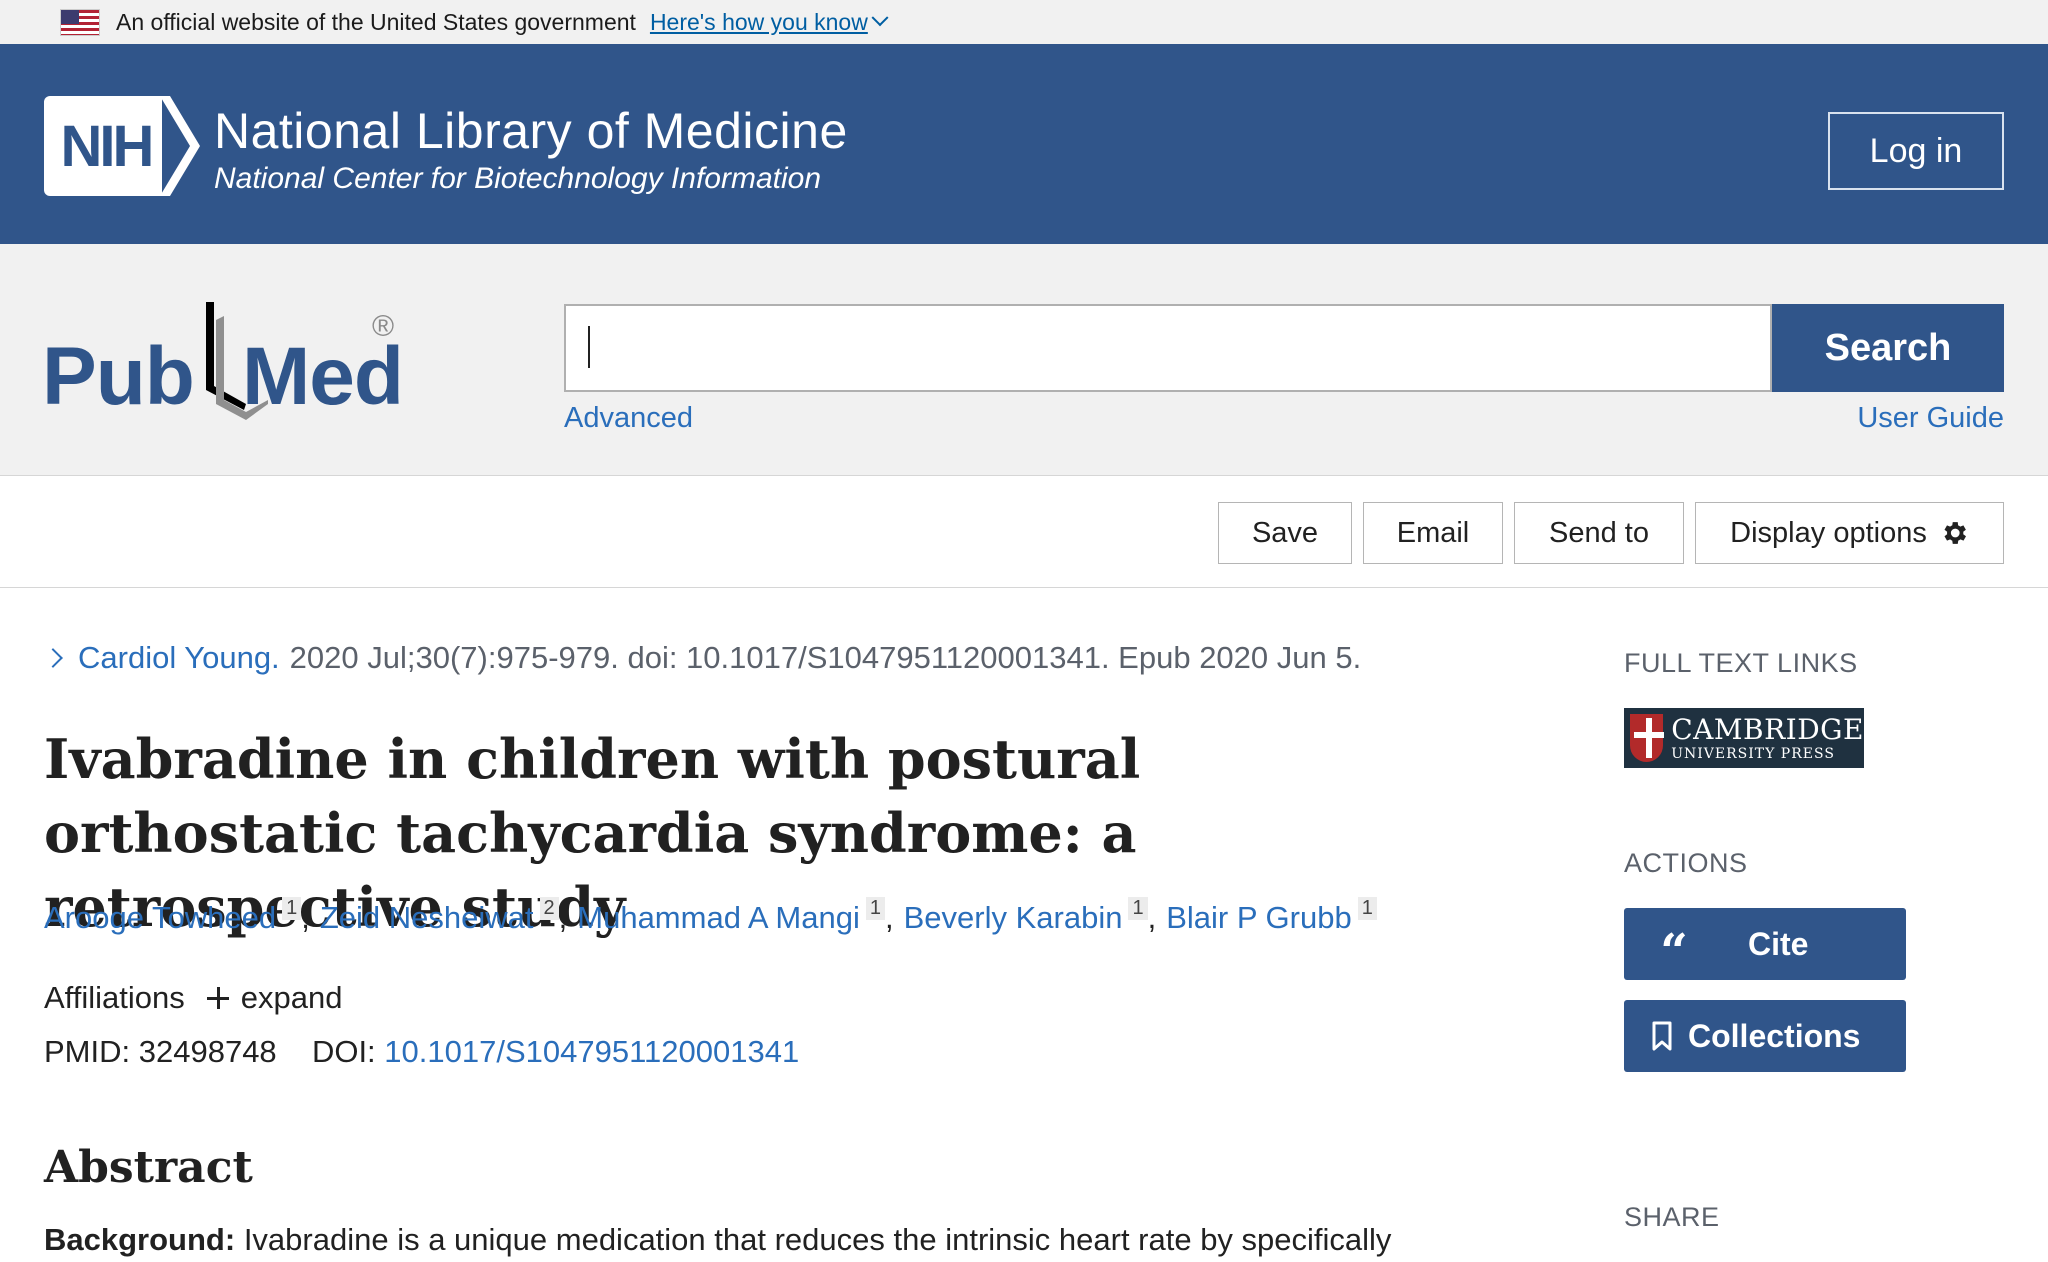  What do you see at coordinates (1741, 663) in the screenshot?
I see `full-text-links-heading: FULL TEXT LINKS` at bounding box center [1741, 663].